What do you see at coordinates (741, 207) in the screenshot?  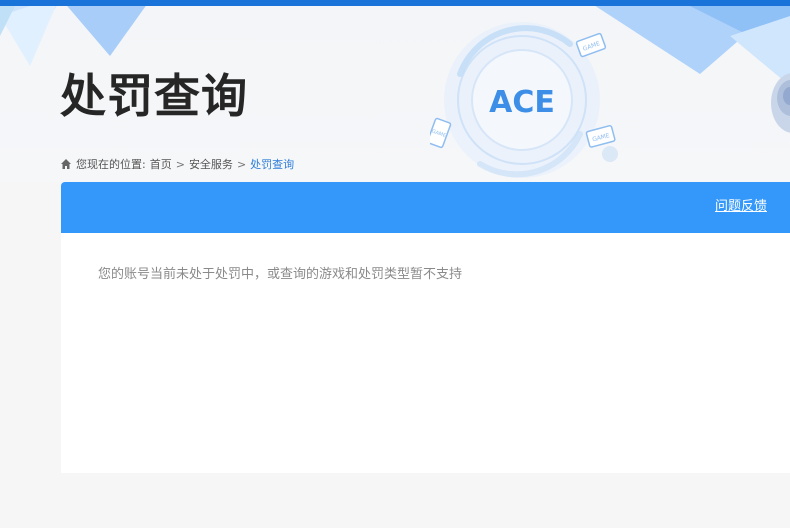 I see `feedback-link: 问题反馈` at bounding box center [741, 207].